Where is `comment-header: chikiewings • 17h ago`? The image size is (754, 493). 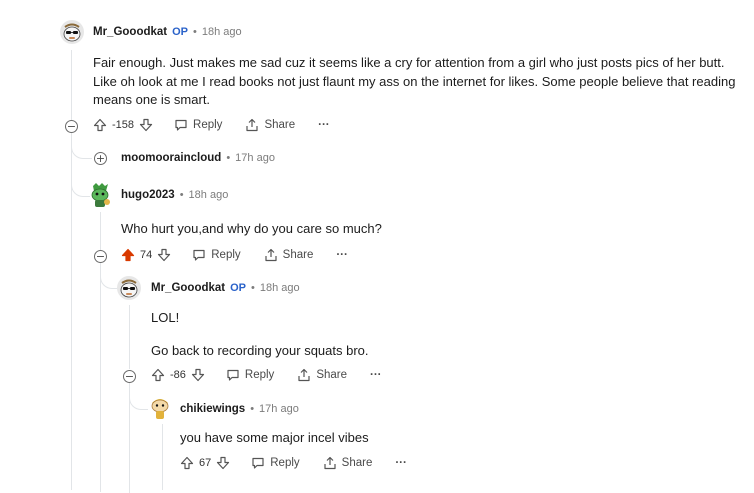 comment-header: chikiewings • 17h ago is located at coordinates (239, 409).